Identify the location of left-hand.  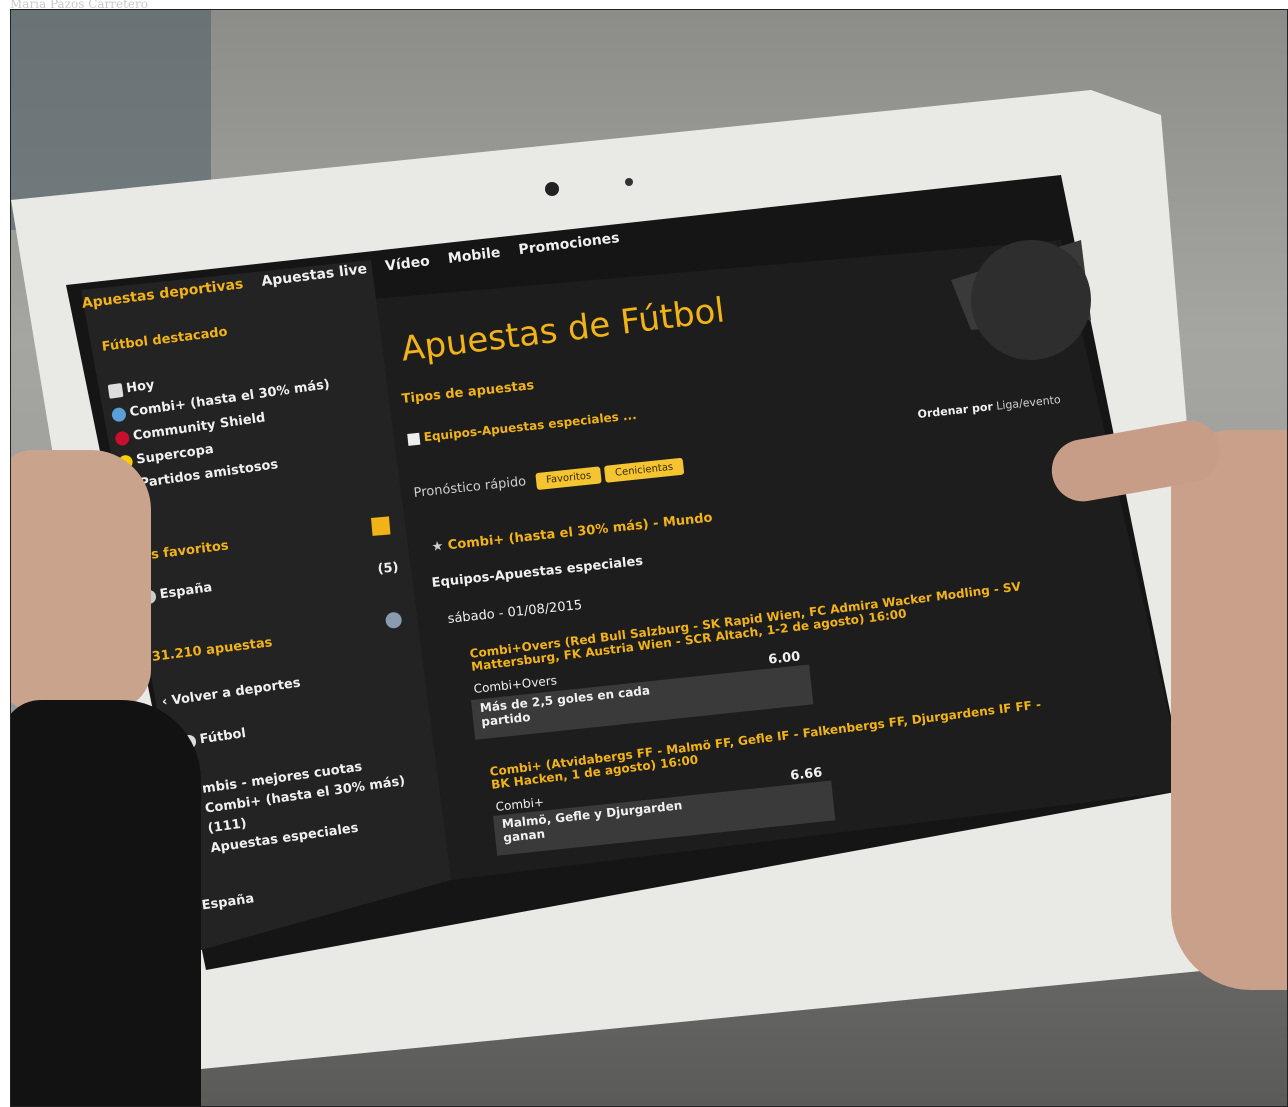
(81, 580).